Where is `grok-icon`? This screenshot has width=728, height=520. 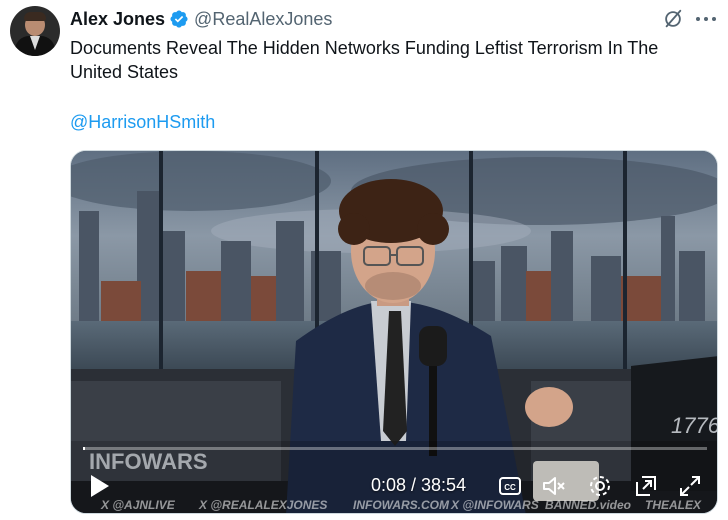 grok-icon is located at coordinates (673, 19).